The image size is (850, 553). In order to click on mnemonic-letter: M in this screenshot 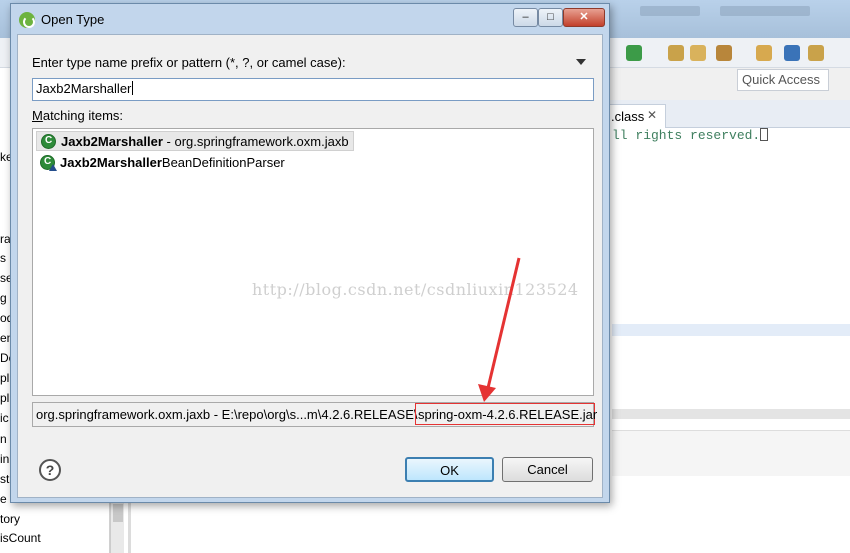, I will do `click(37, 115)`.